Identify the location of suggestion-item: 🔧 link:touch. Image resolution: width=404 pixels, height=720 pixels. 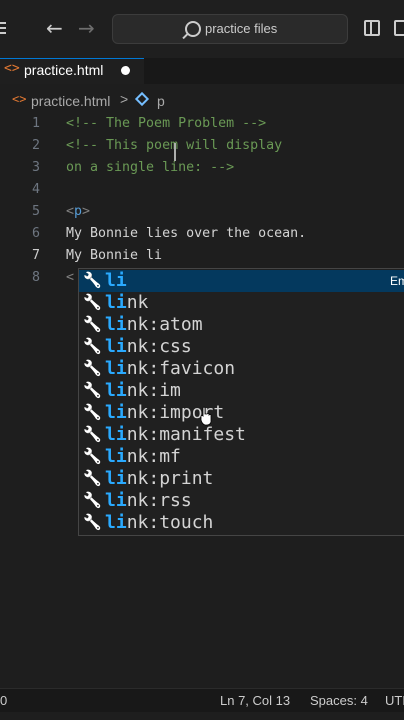
(241, 523).